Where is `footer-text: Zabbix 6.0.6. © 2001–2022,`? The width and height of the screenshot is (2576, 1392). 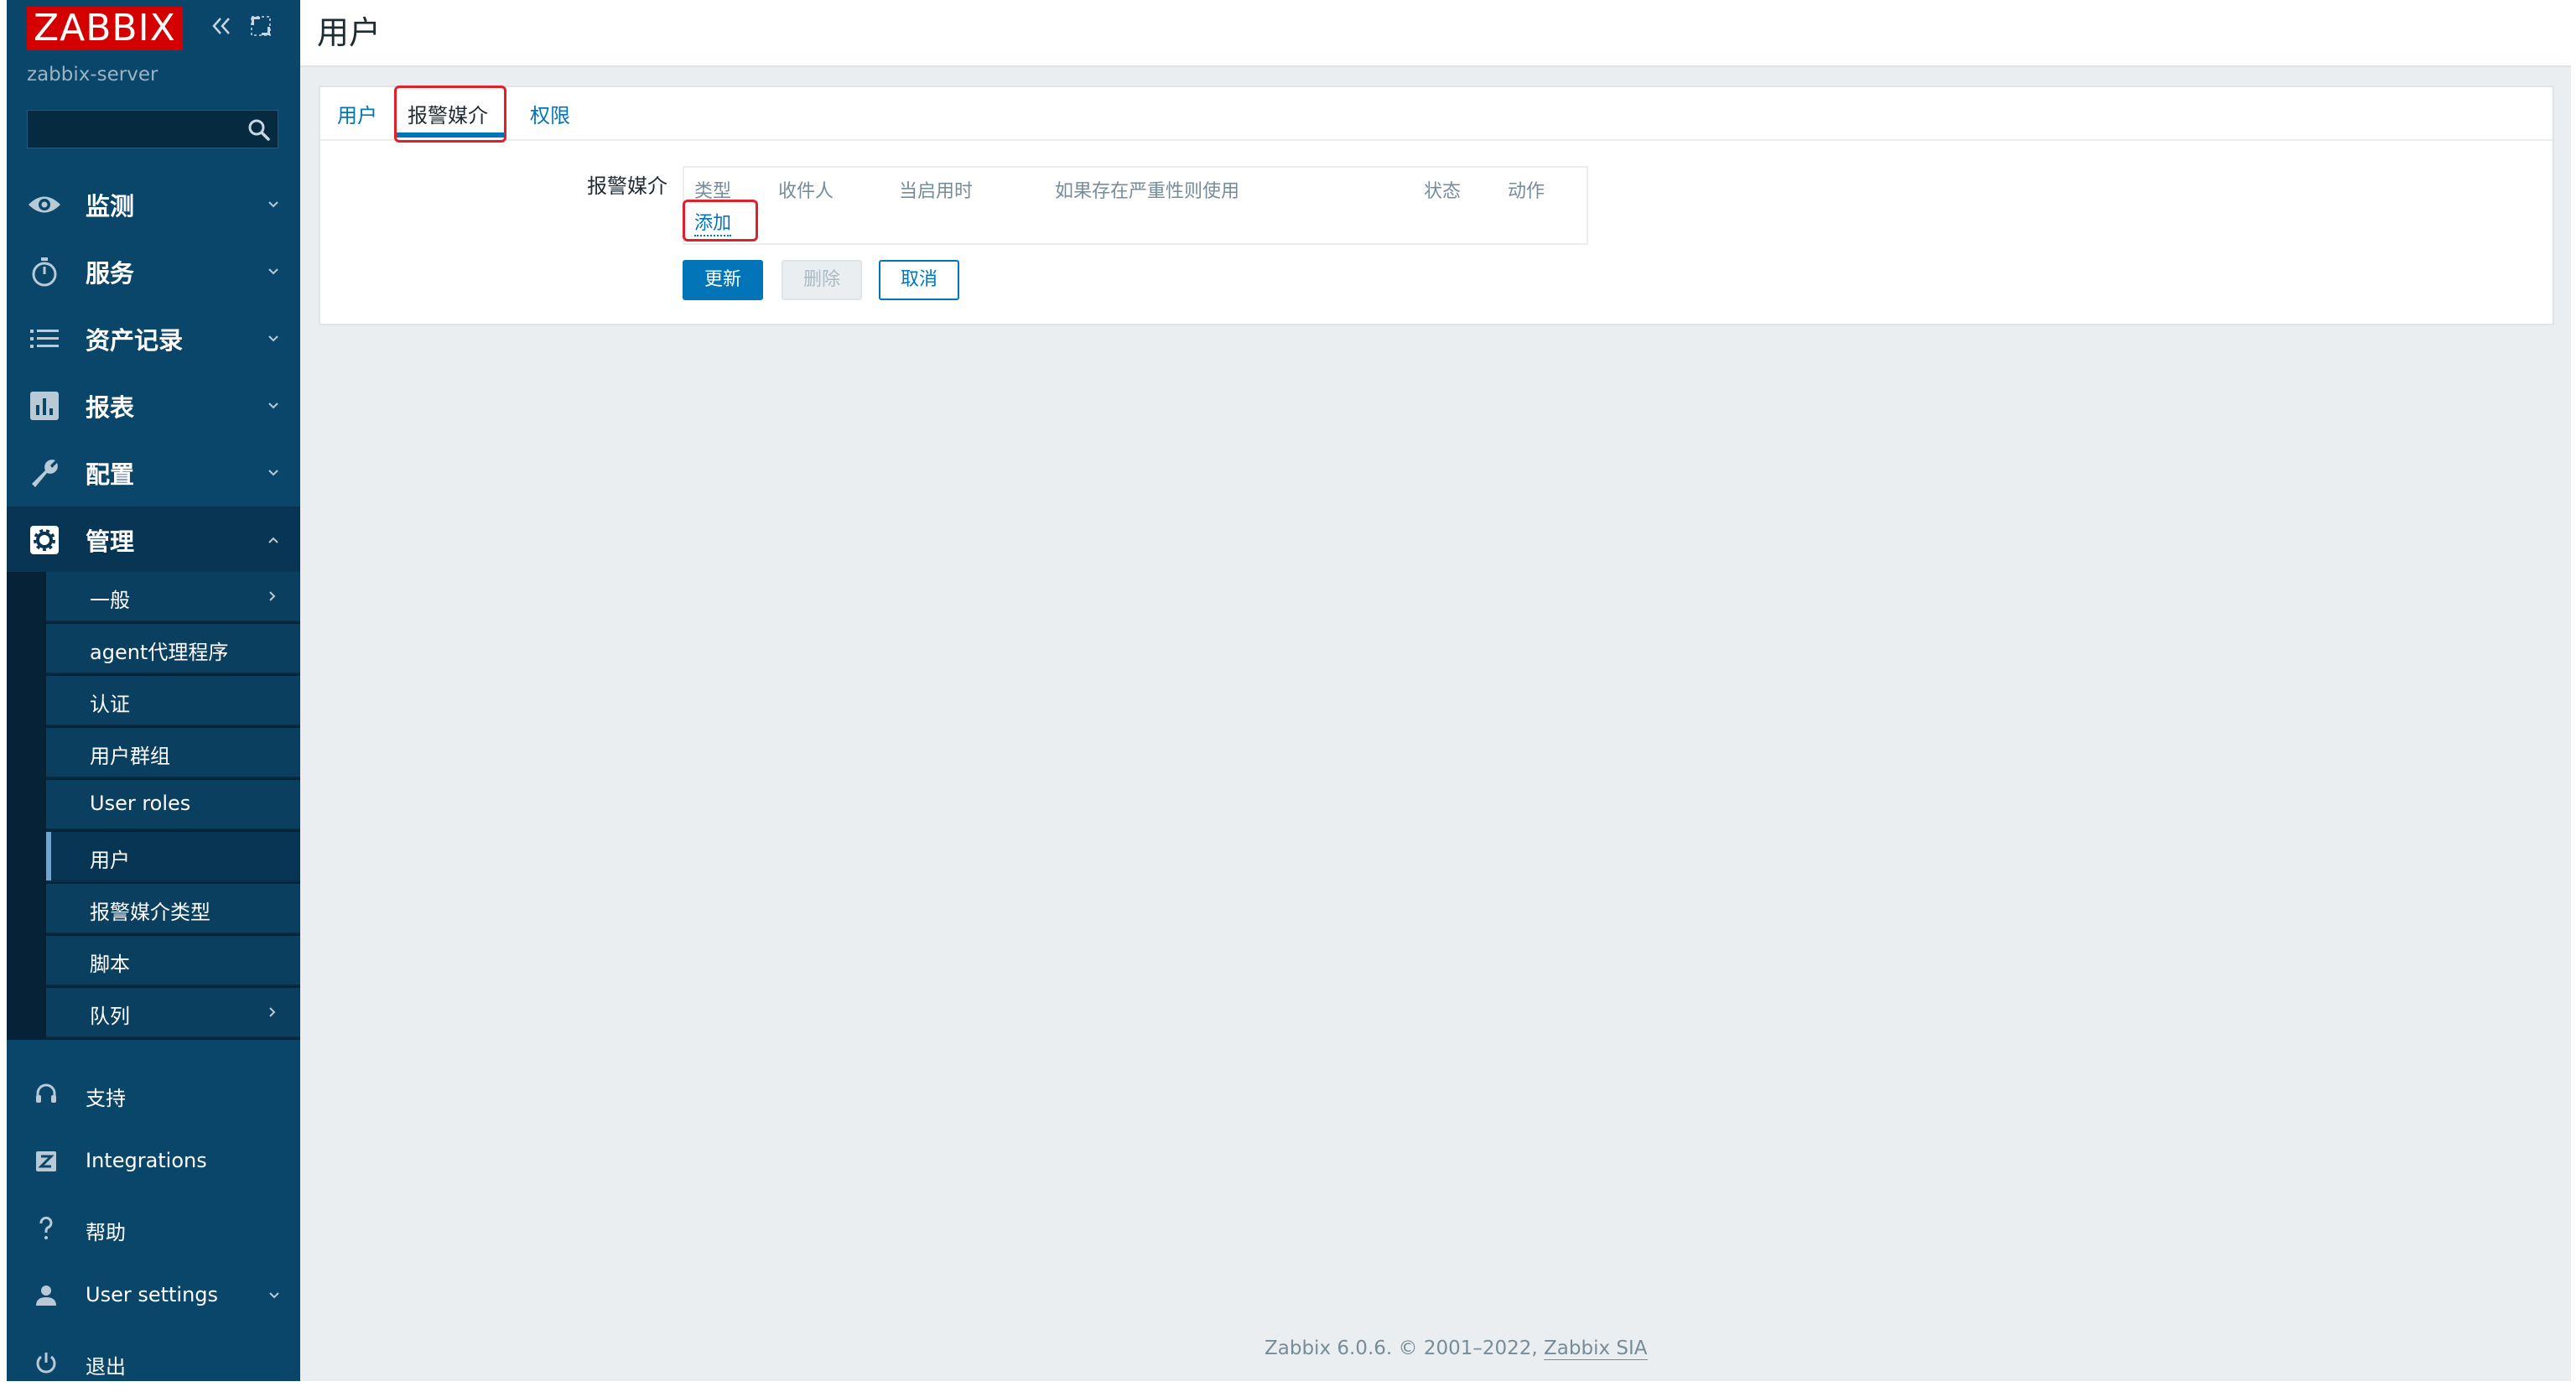
footer-text: Zabbix 6.0.6. © 2001–2022, is located at coordinates (1405, 1348).